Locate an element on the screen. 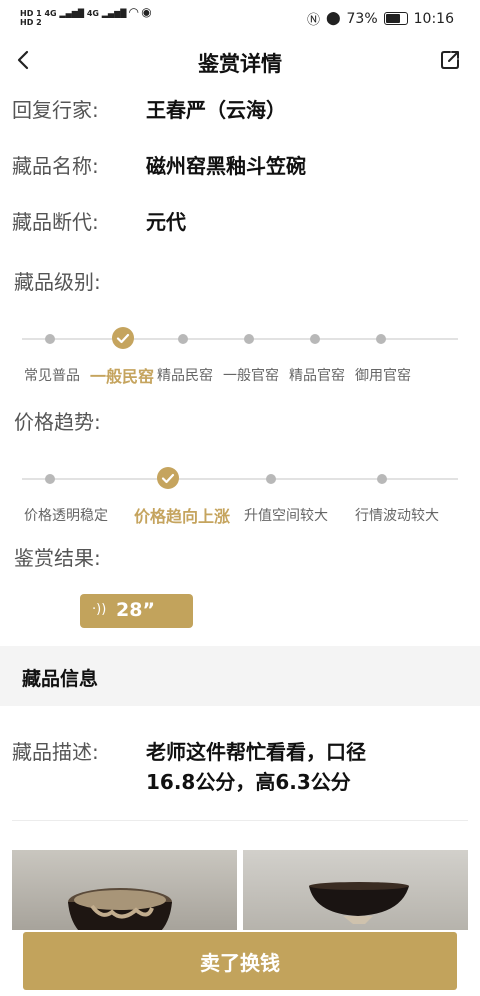 The image size is (480, 996). status-left: HD 1 4G ▂▄▆█ 4G ▂▄▆█ ◠ ◉ HD 2 is located at coordinates (86, 16).